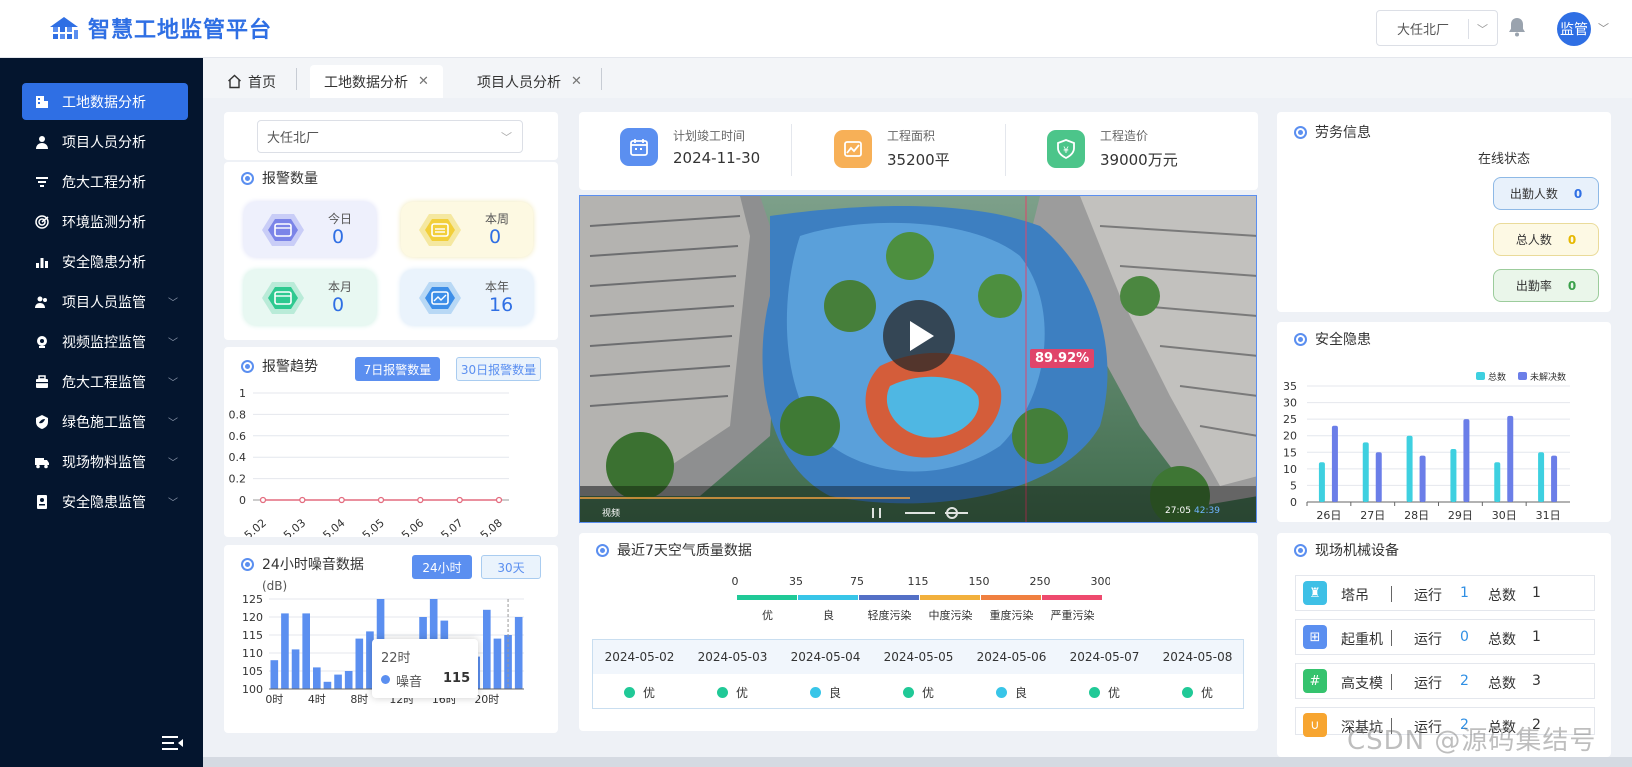  I want to click on project-select: 大任北厂 ﹀, so click(1437, 28).